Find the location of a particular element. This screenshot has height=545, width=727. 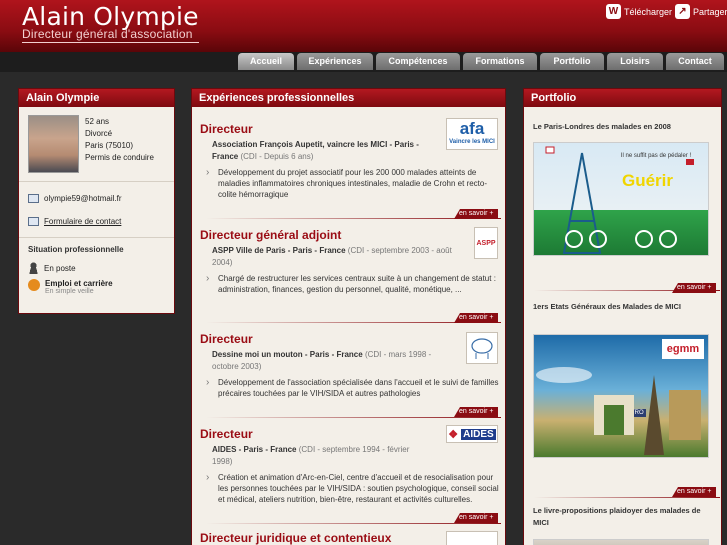

download-button: W Télécharger is located at coordinates (639, 11).